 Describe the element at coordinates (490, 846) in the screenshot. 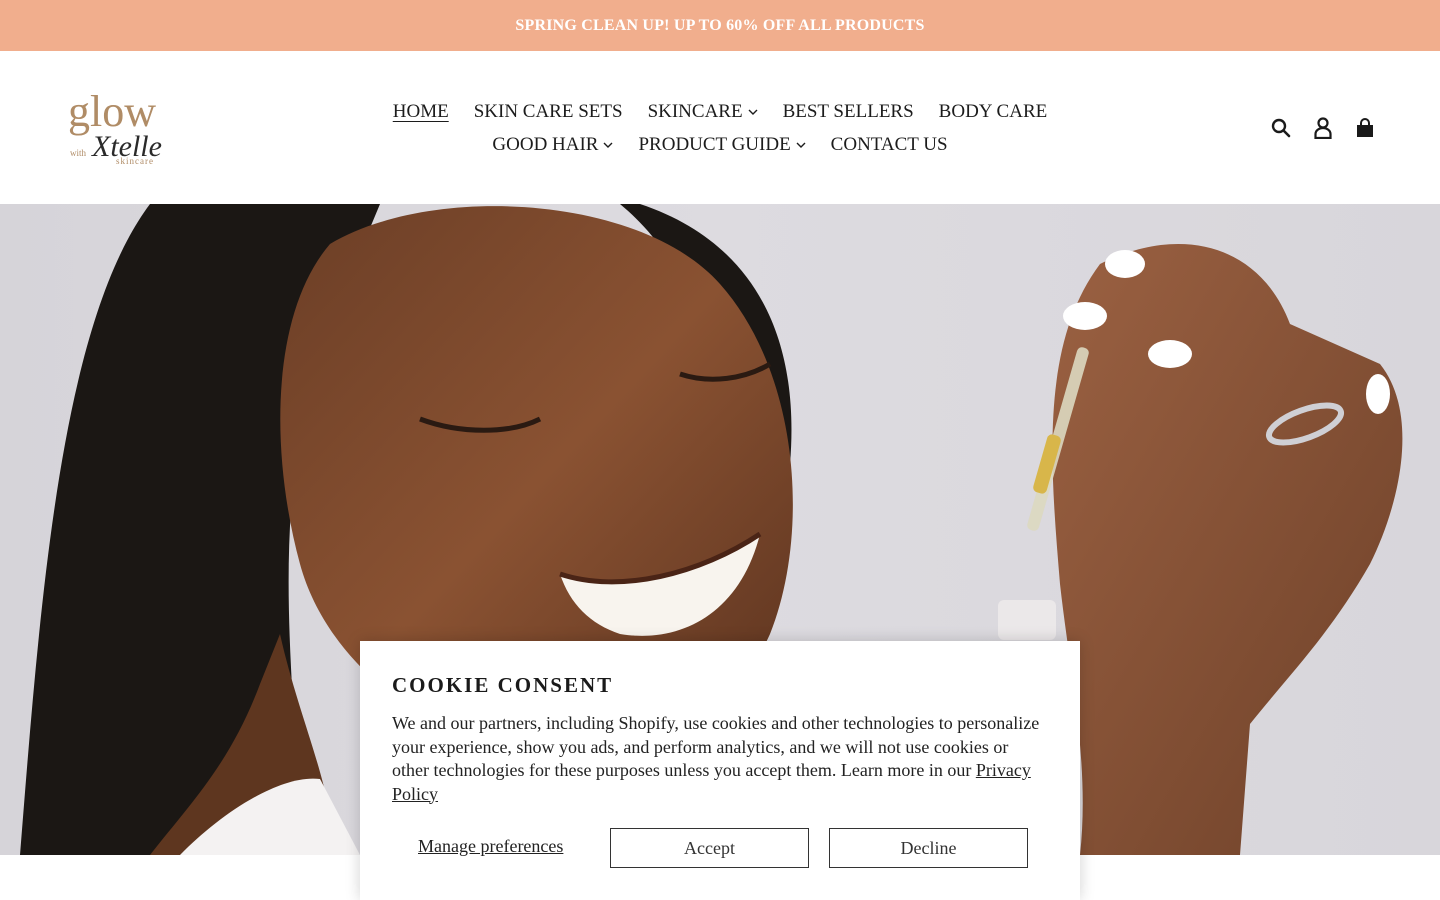

I see `manage-preferences-link: Manage preferences` at that location.